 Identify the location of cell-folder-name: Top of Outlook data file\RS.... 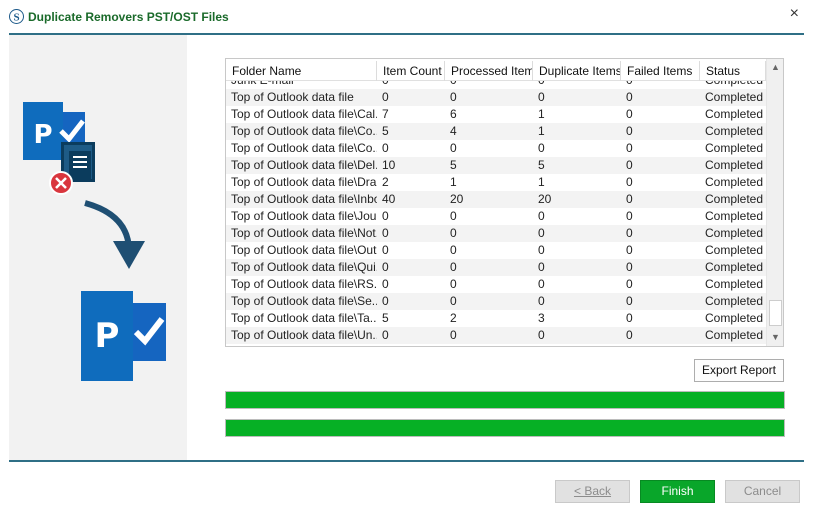
(304, 284).